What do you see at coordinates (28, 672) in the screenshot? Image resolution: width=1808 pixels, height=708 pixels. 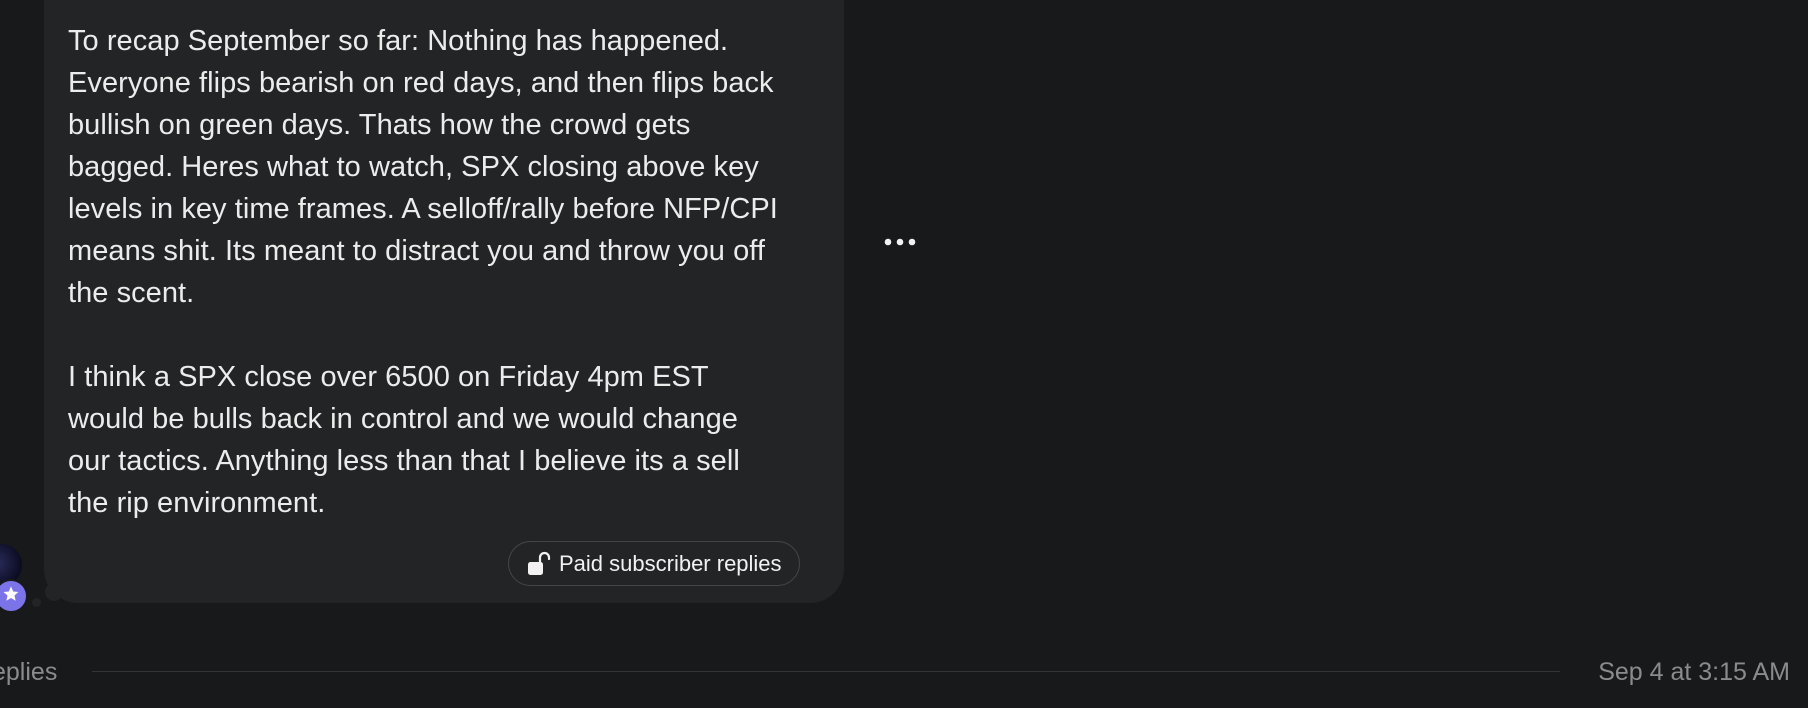 I see `replies-link: eplies` at bounding box center [28, 672].